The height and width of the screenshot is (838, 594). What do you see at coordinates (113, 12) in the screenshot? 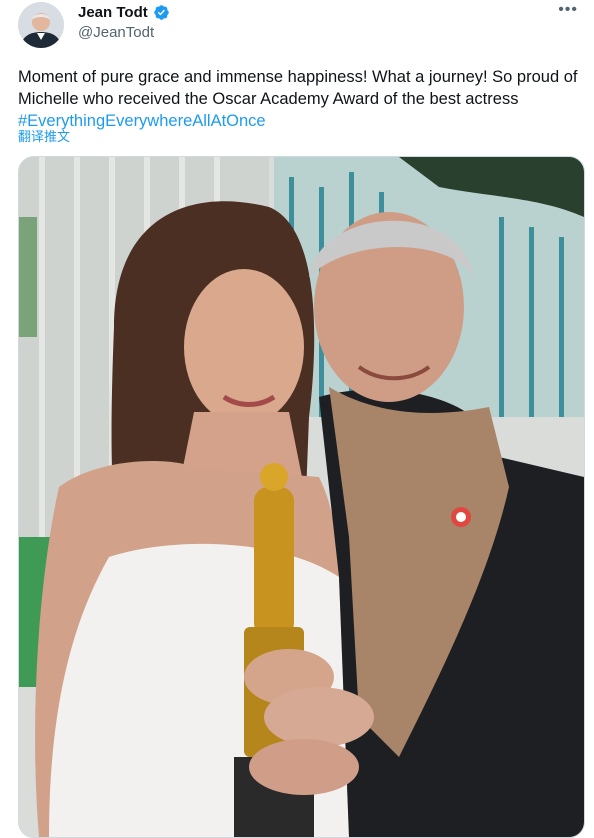
I see `author-name: Jean Todt` at bounding box center [113, 12].